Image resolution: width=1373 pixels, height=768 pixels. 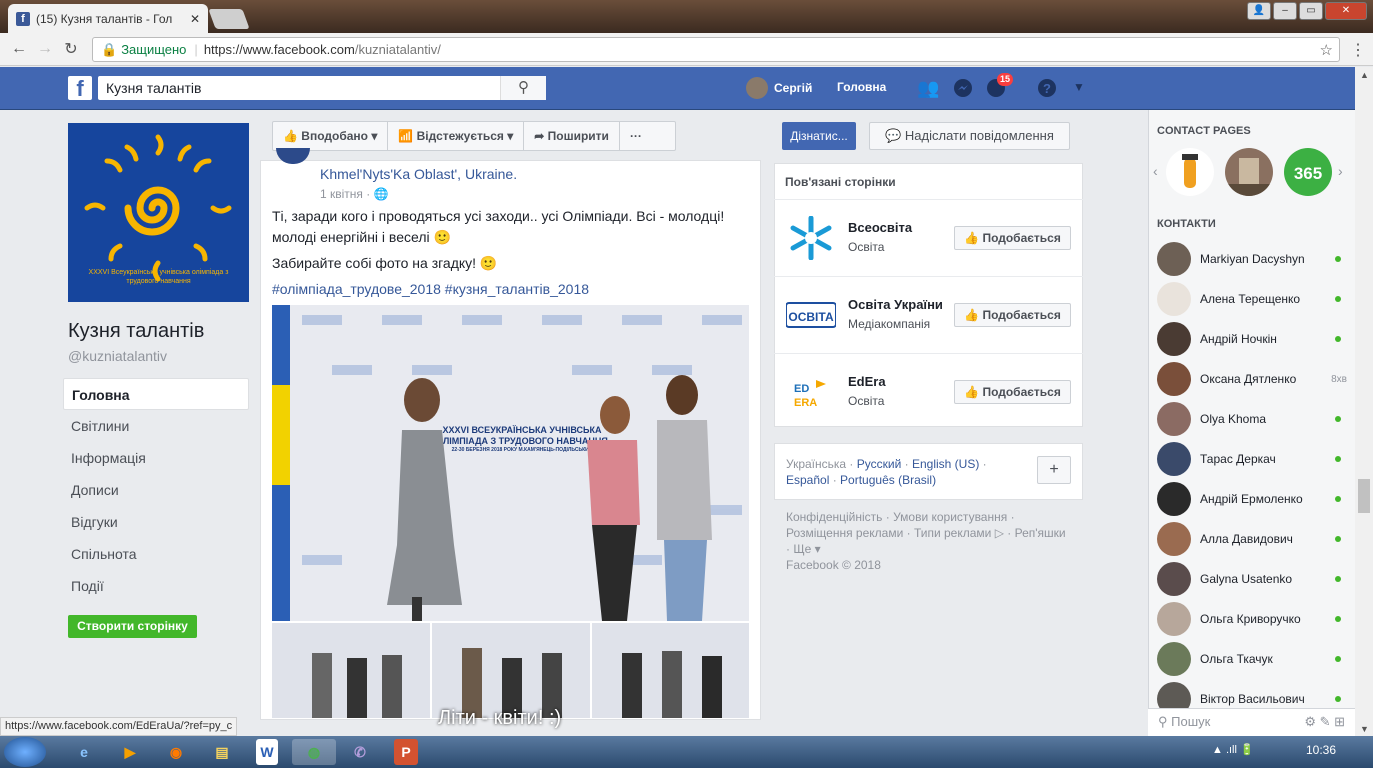 What do you see at coordinates (1252, 419) in the screenshot?
I see `contact-item: Olya Khoma` at bounding box center [1252, 419].